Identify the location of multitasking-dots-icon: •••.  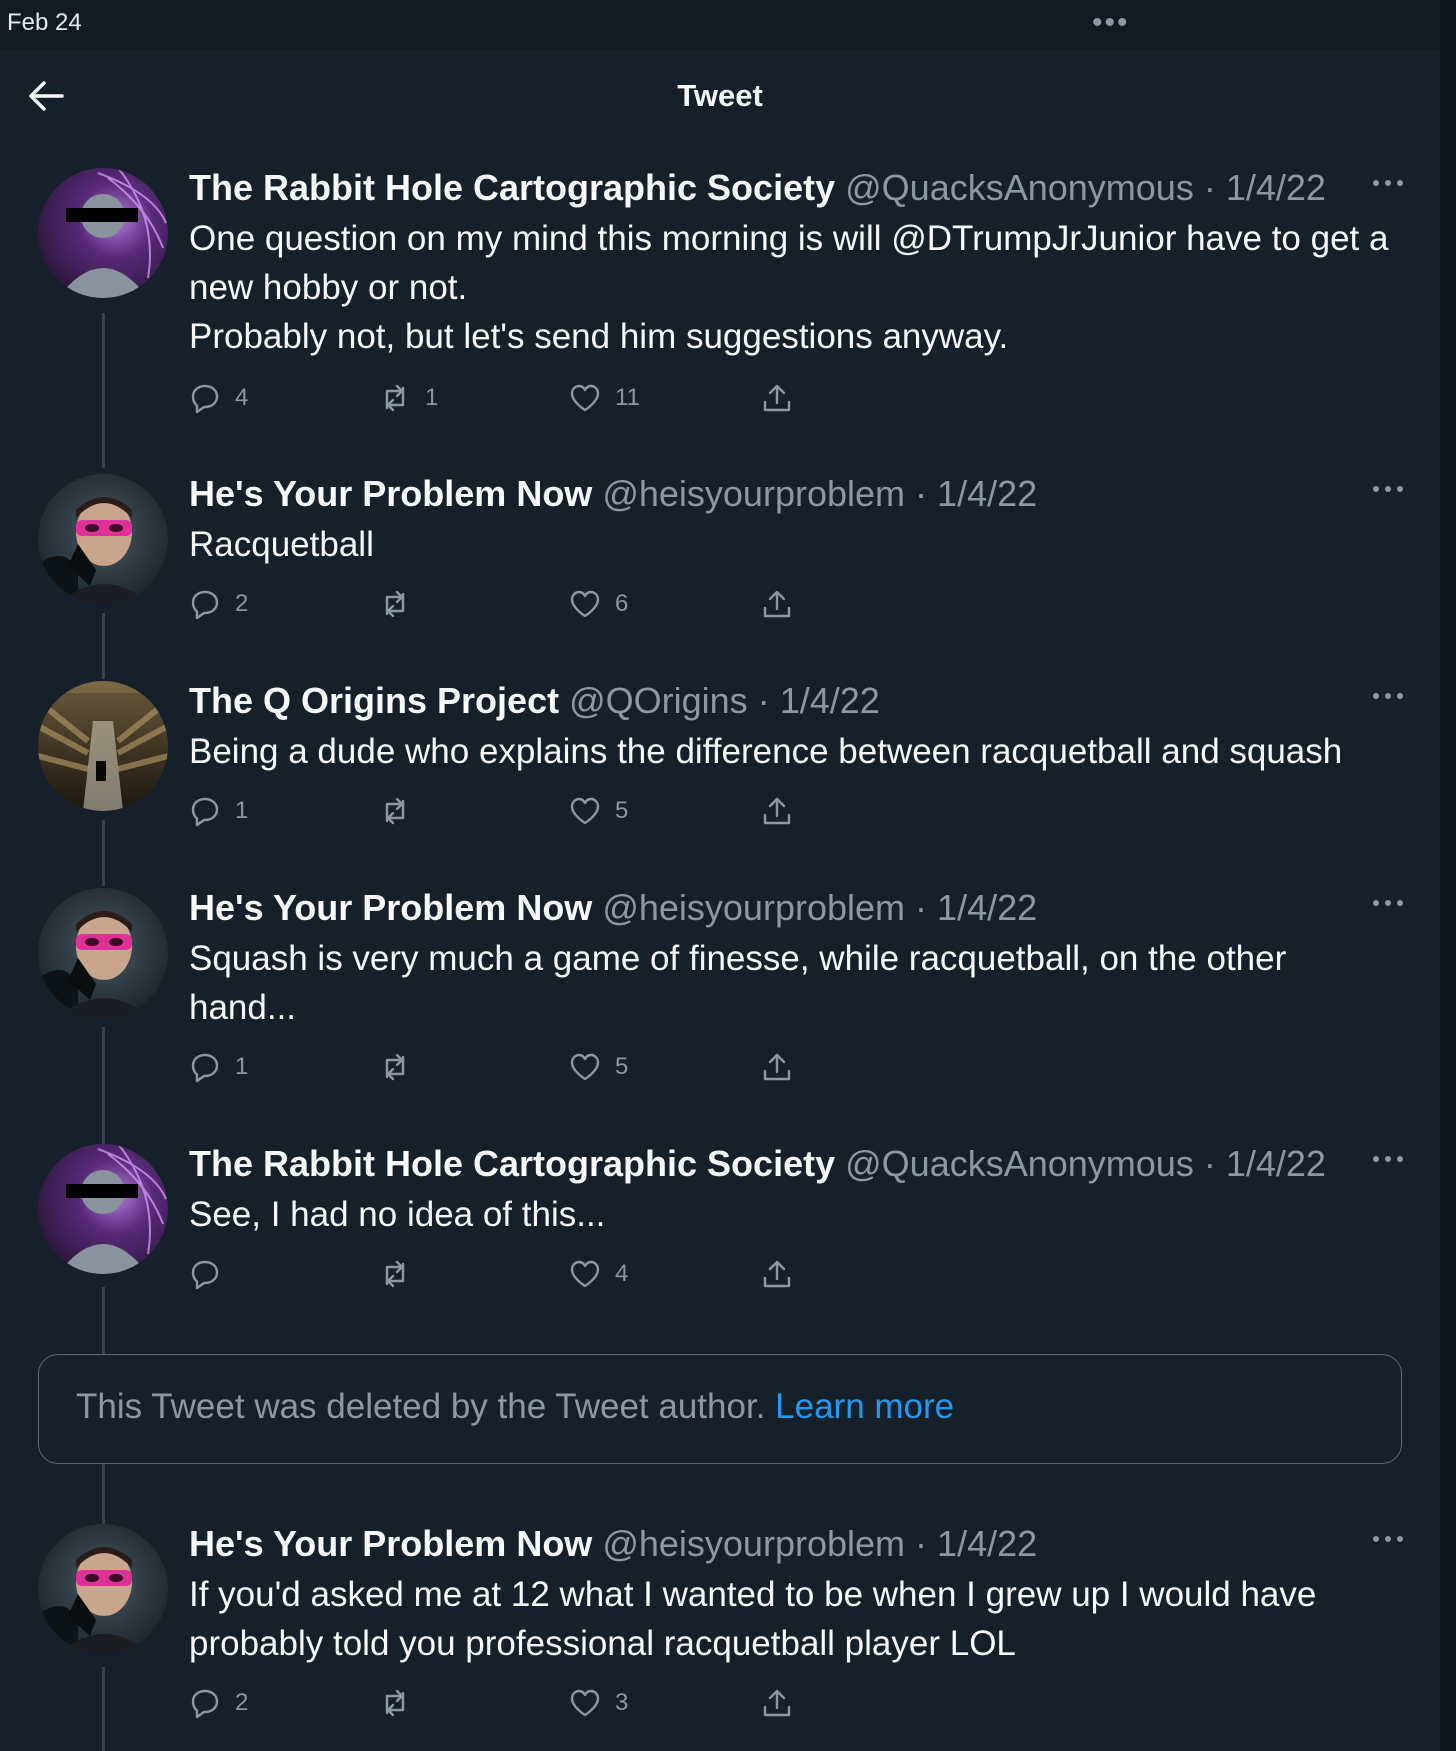
(1111, 23).